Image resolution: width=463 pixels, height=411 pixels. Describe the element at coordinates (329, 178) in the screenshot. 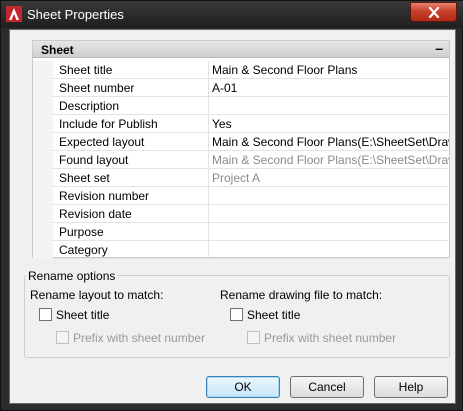

I see `property-value: Project A` at that location.